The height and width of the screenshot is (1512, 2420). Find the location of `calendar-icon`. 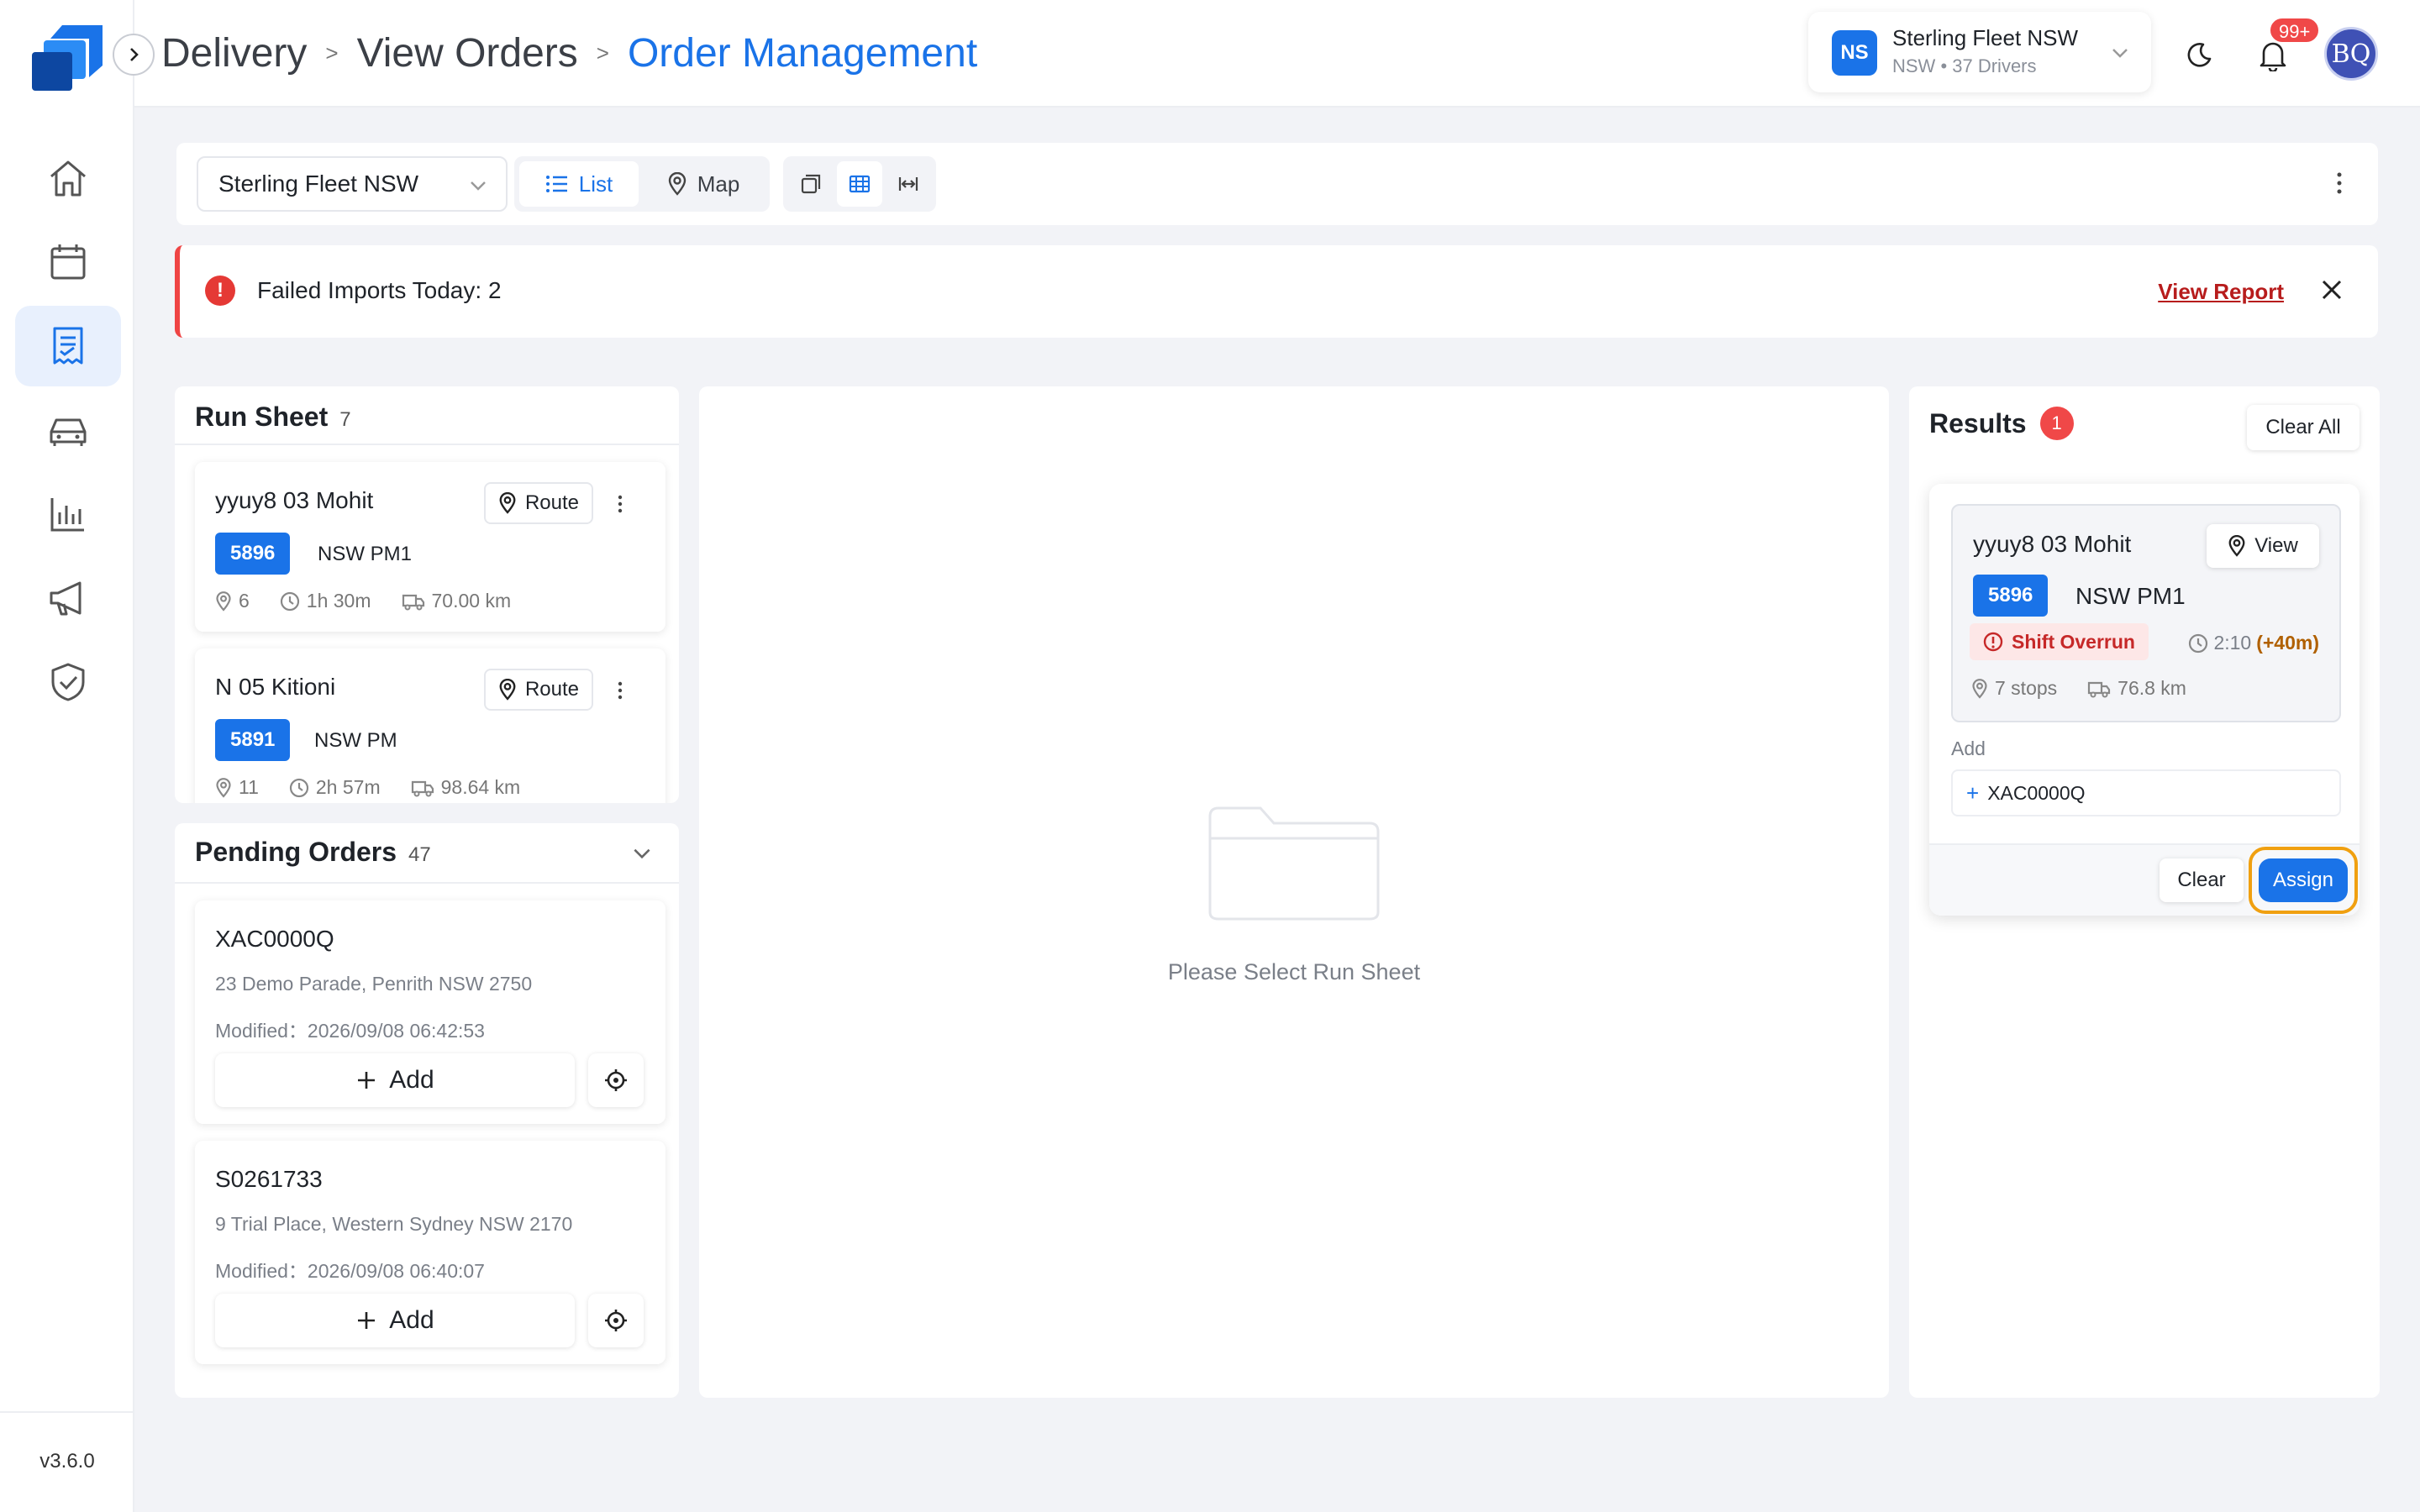

calendar-icon is located at coordinates (68, 262).